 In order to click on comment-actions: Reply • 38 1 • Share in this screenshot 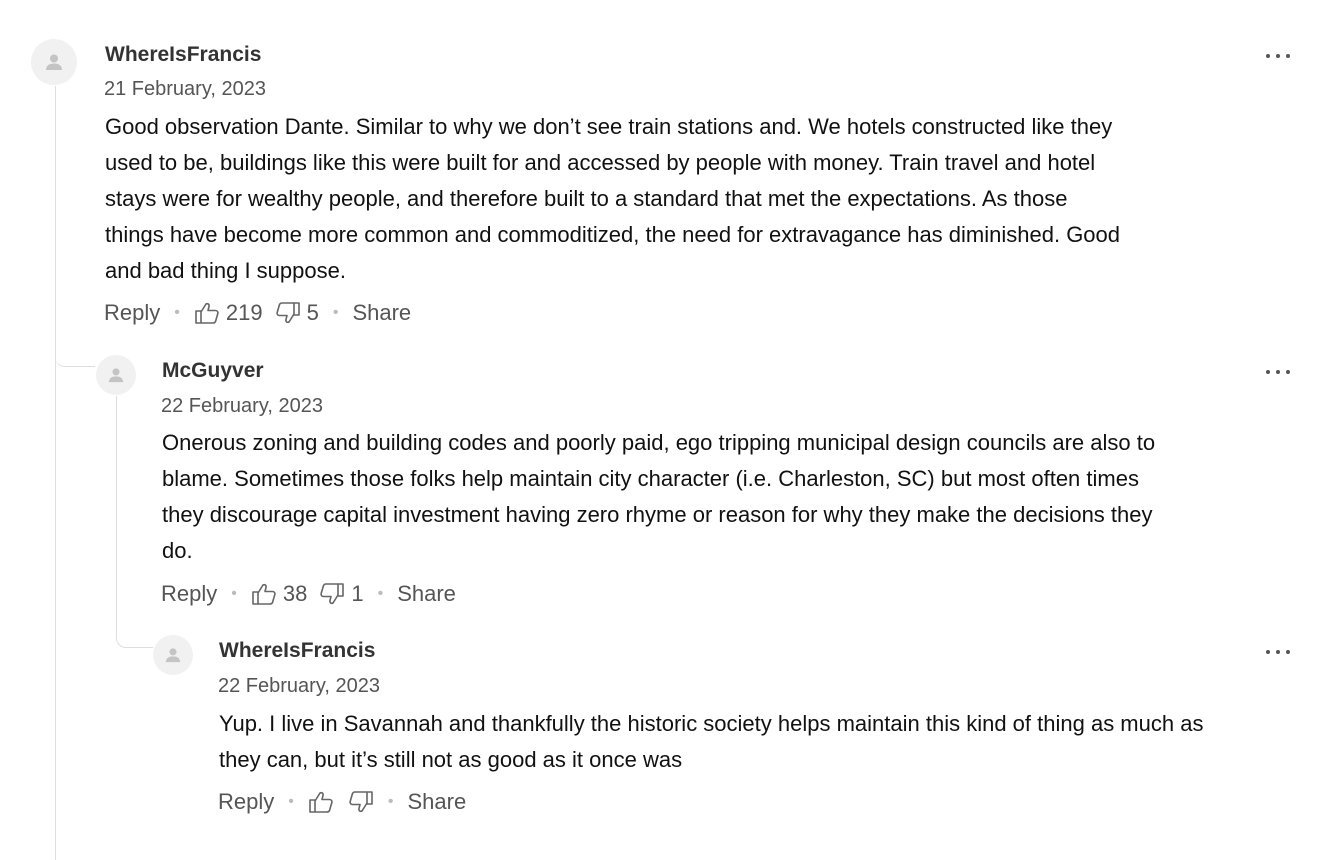, I will do `click(308, 594)`.